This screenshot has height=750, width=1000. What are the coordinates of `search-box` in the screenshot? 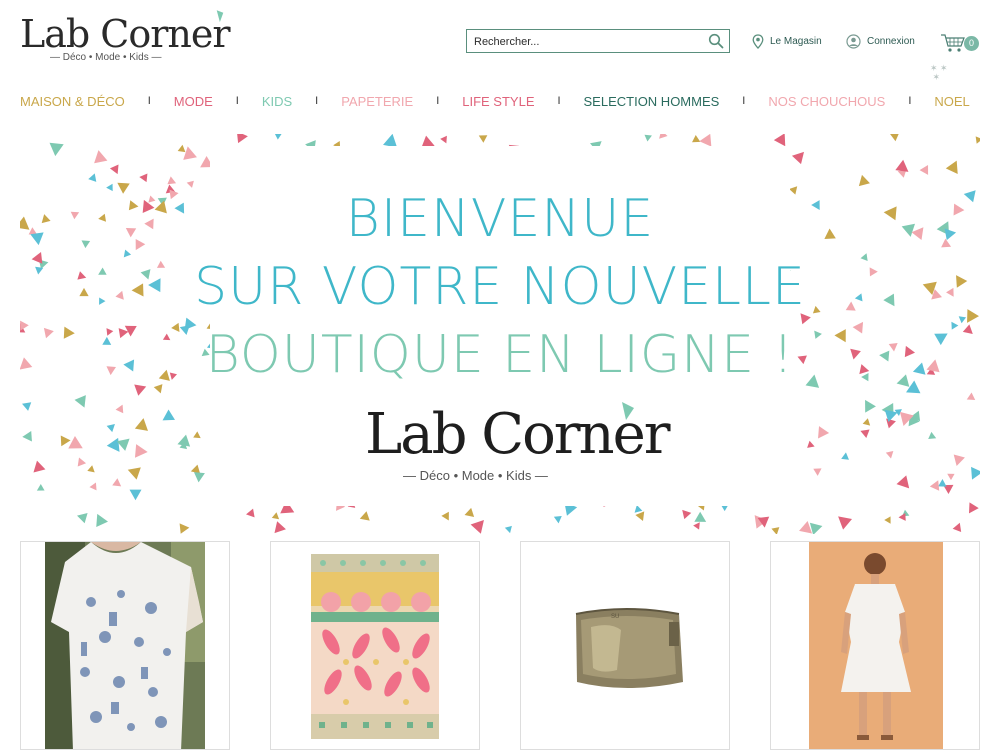 It's located at (598, 41).